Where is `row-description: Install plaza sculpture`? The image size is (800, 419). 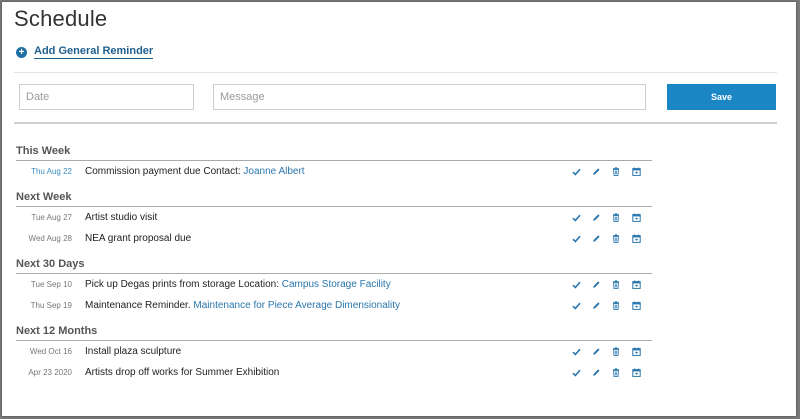
row-description: Install plaza sculpture is located at coordinates (133, 351).